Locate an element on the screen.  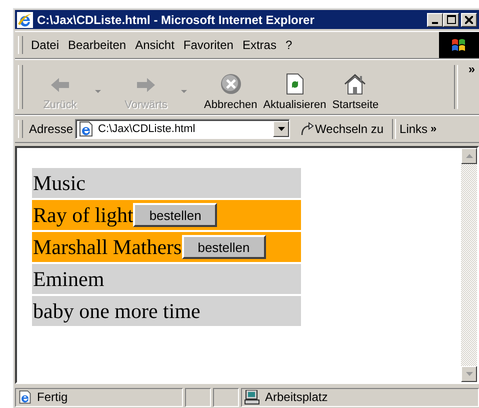
song-title: Music is located at coordinates (59, 183).